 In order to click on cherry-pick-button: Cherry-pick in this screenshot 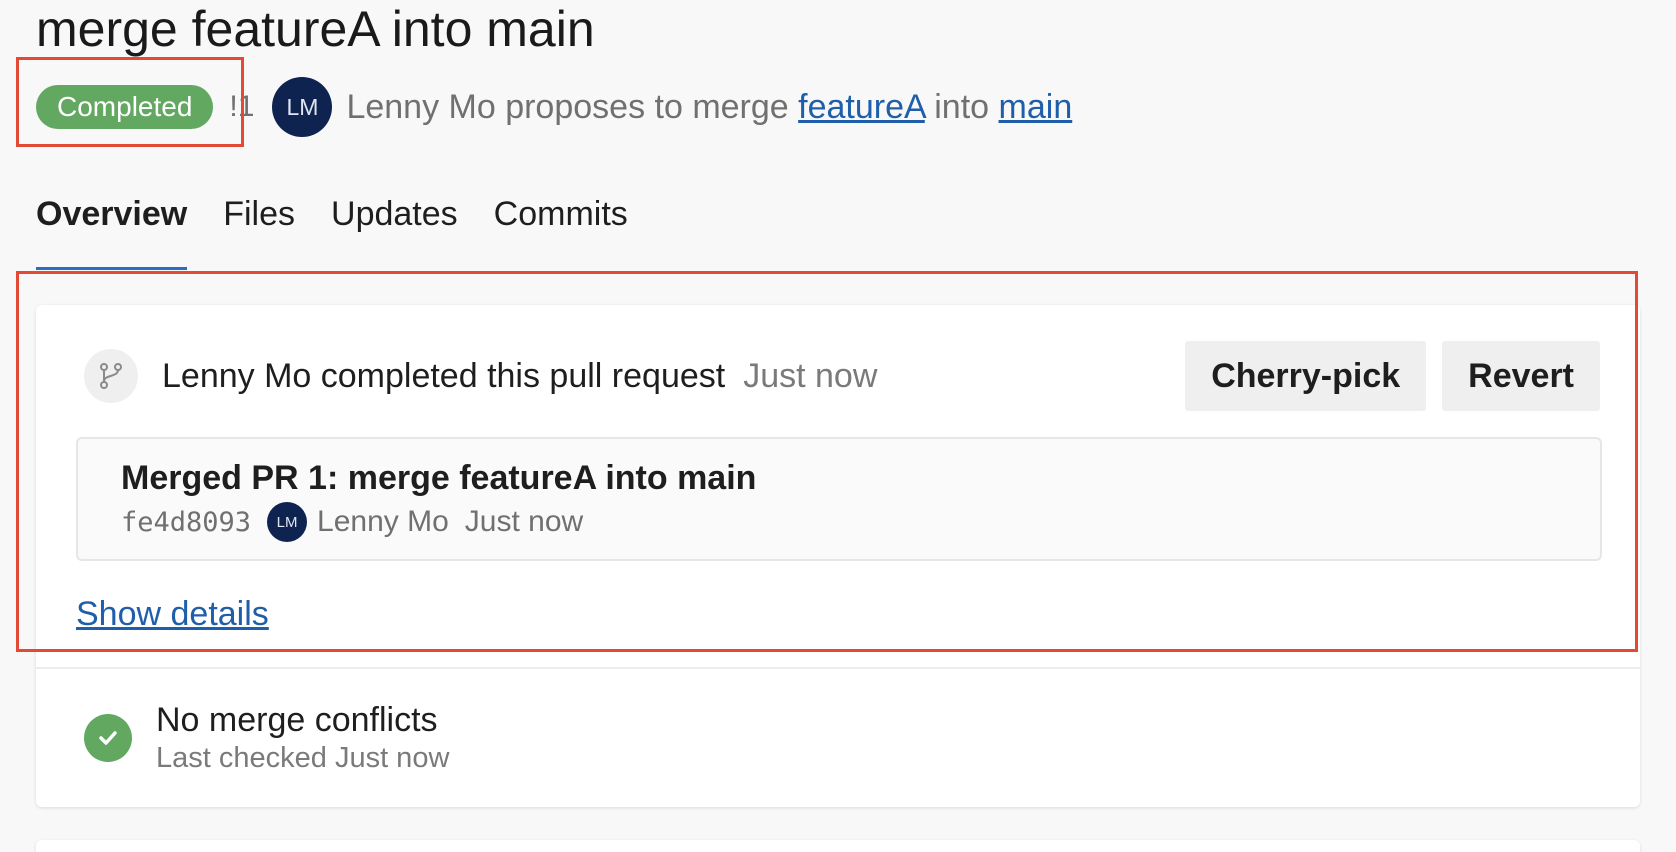, I will do `click(1306, 376)`.